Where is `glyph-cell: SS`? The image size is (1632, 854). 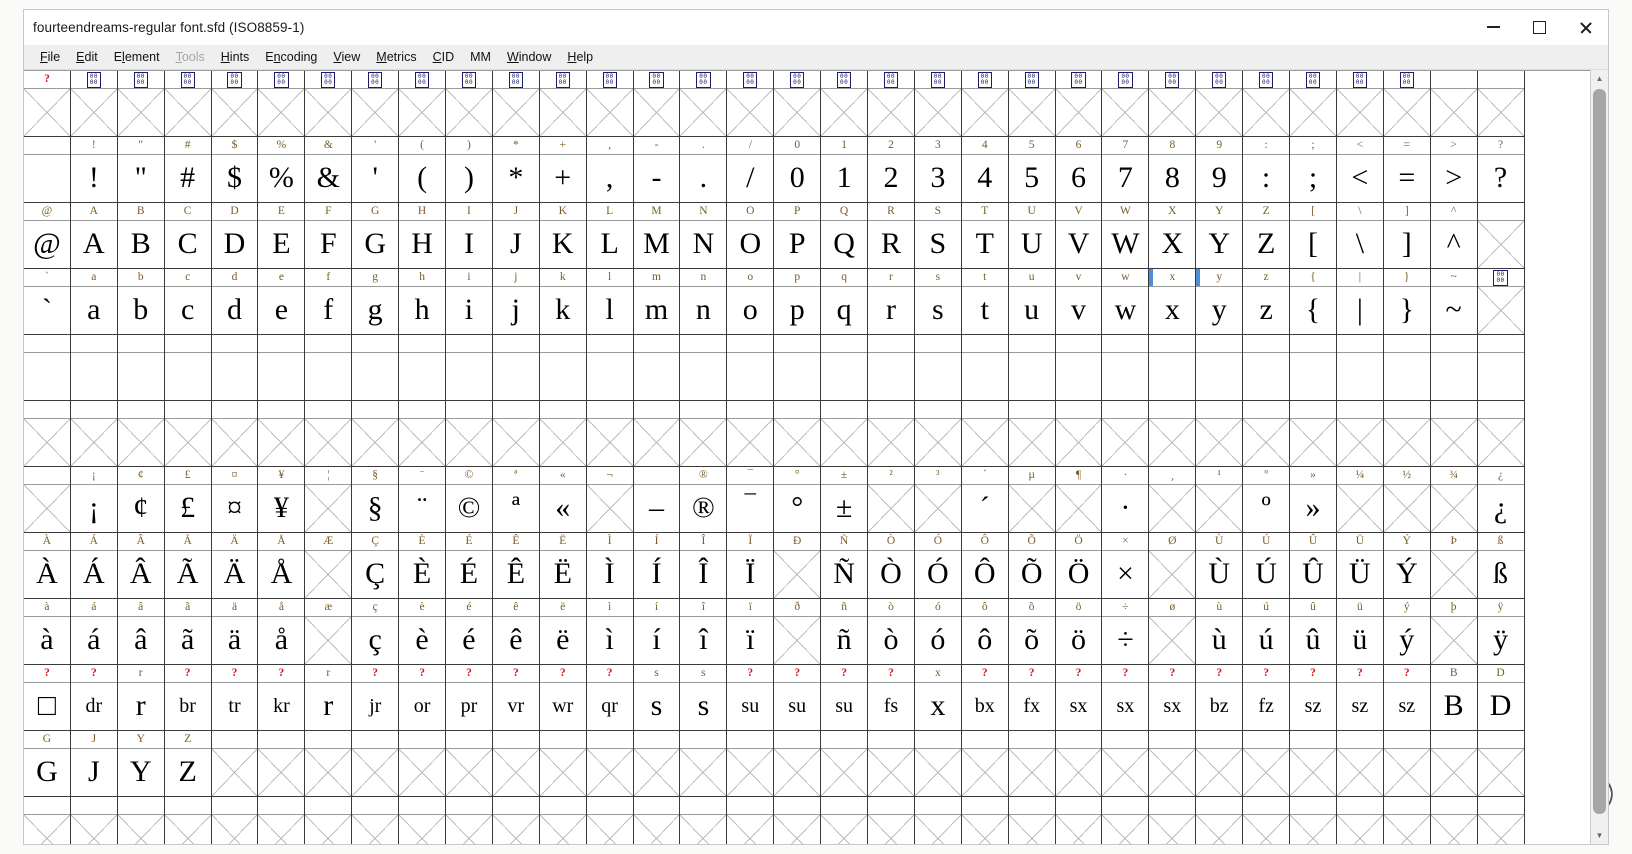
glyph-cell: SS is located at coordinates (938, 236).